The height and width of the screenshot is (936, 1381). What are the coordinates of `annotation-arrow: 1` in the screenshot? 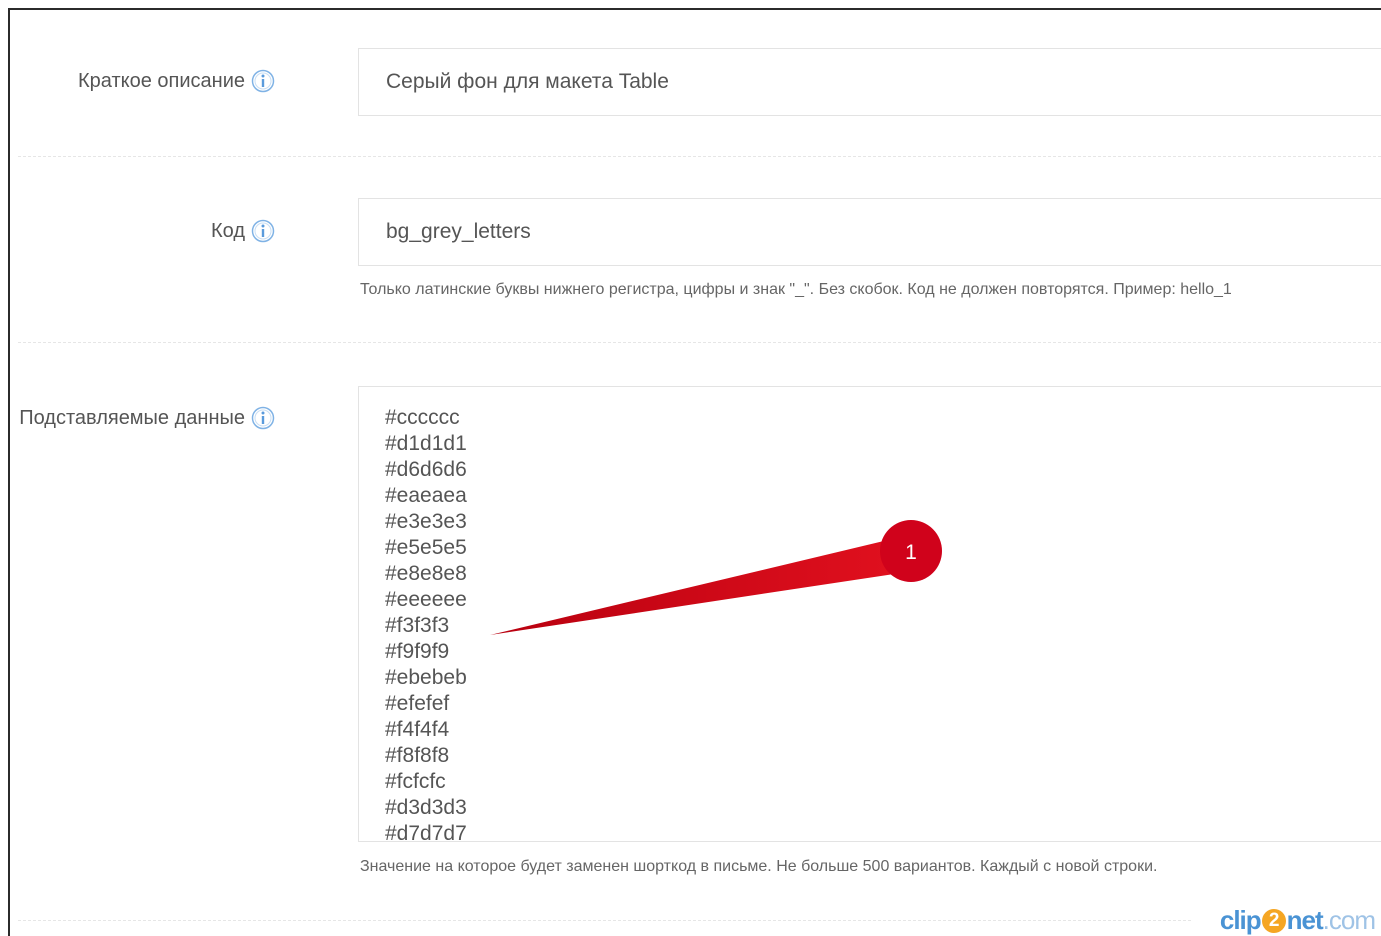 It's located at (716, 577).